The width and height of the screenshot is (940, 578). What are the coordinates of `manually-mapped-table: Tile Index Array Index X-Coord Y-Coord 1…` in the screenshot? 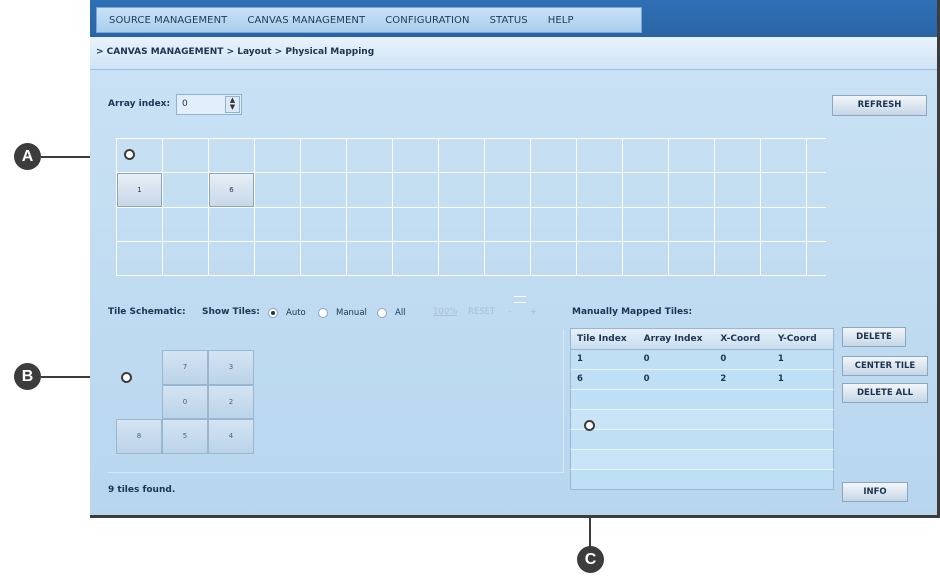 It's located at (702, 409).